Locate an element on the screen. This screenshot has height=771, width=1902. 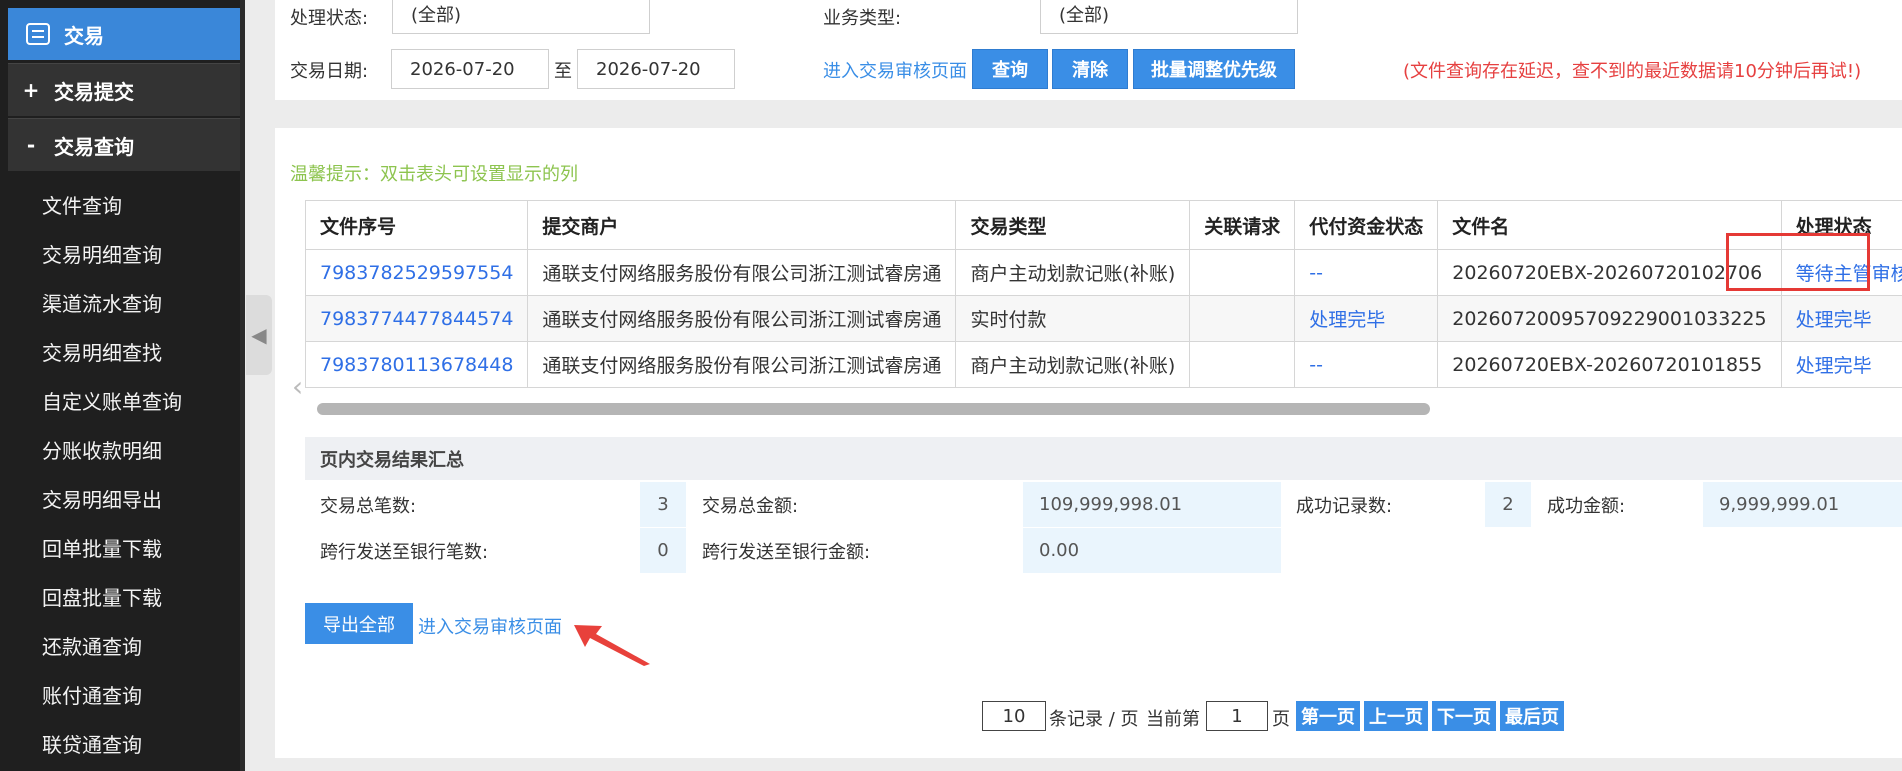
col-header-related-request: 关联请求 is located at coordinates (1242, 225).